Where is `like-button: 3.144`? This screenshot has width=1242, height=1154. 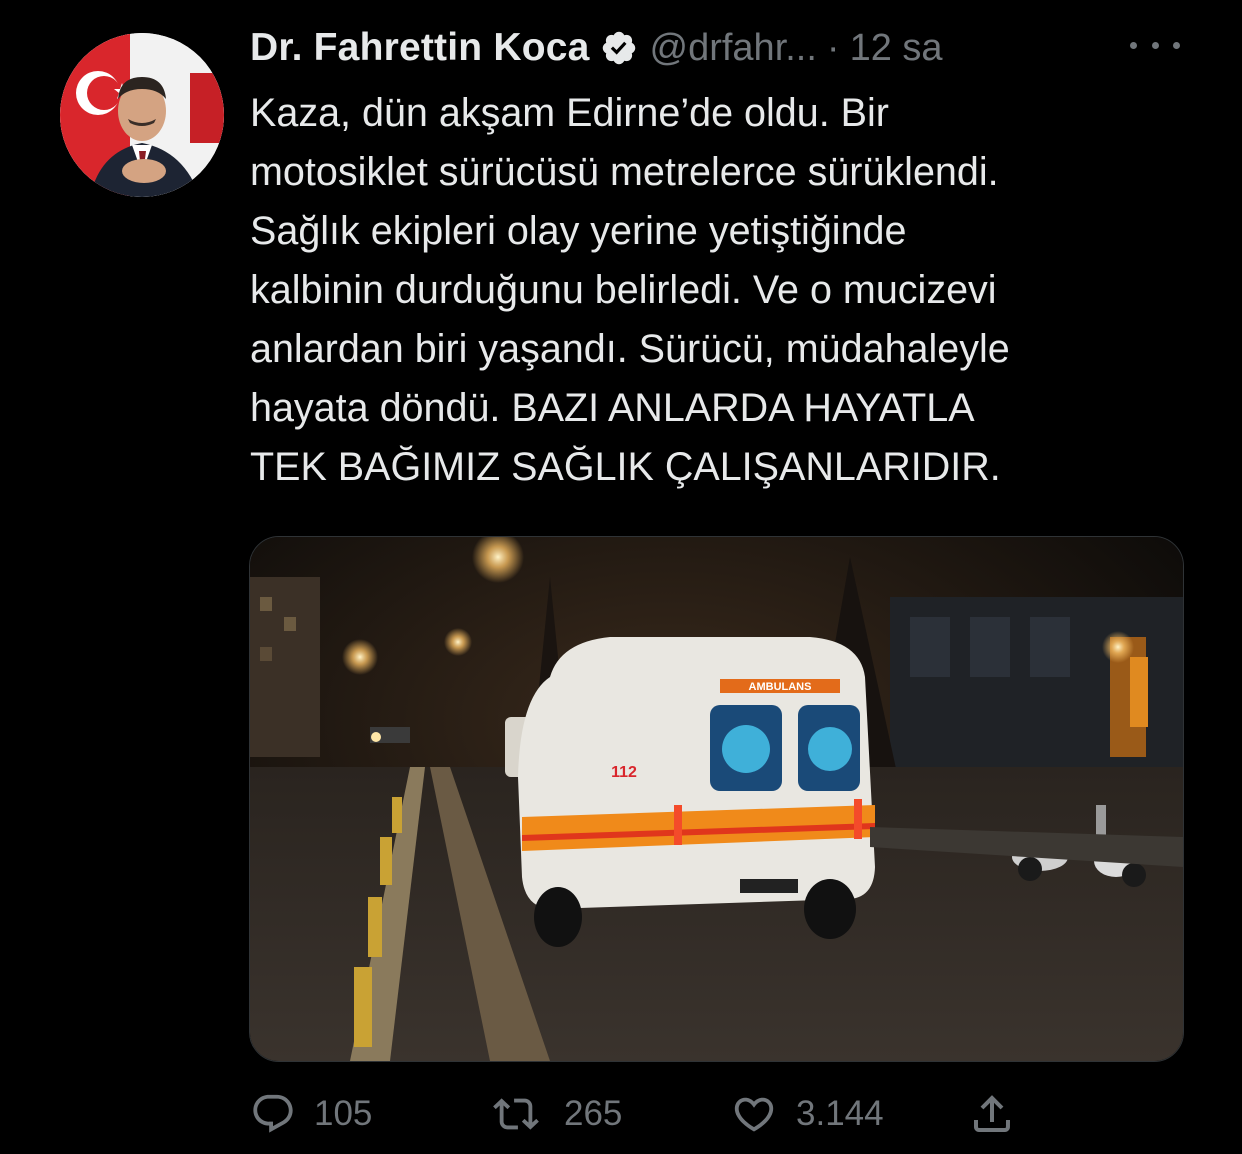
like-button: 3.144 is located at coordinates (807, 1114).